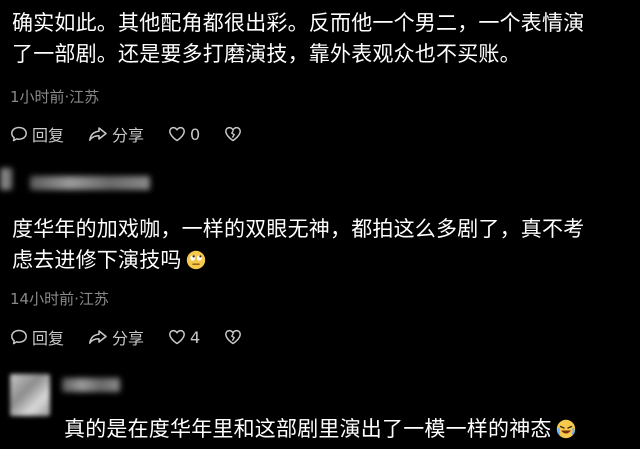 This screenshot has width=640, height=449. I want to click on comment-meta-2: 14小时前·江苏, so click(59, 299).